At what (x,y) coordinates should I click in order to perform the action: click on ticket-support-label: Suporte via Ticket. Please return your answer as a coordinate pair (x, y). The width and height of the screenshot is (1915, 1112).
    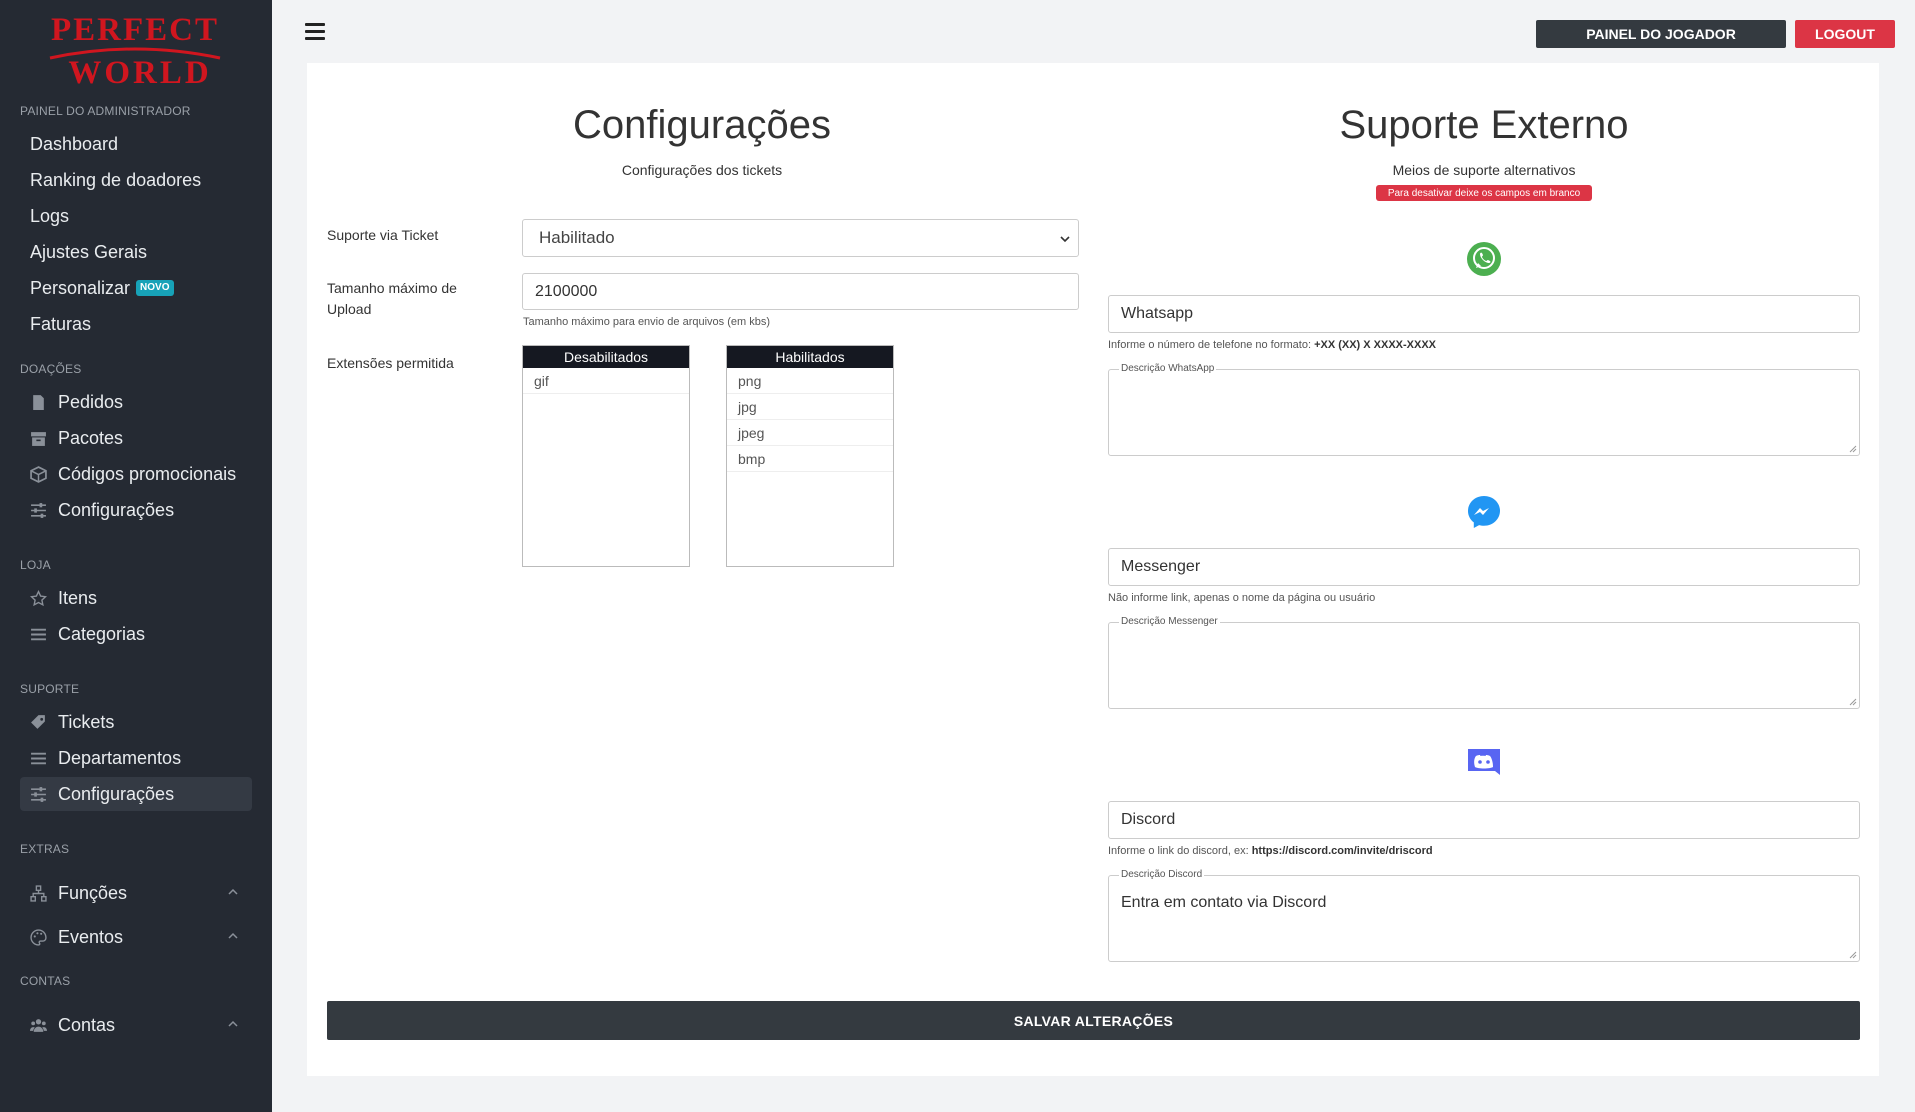
    Looking at the image, I should click on (383, 235).